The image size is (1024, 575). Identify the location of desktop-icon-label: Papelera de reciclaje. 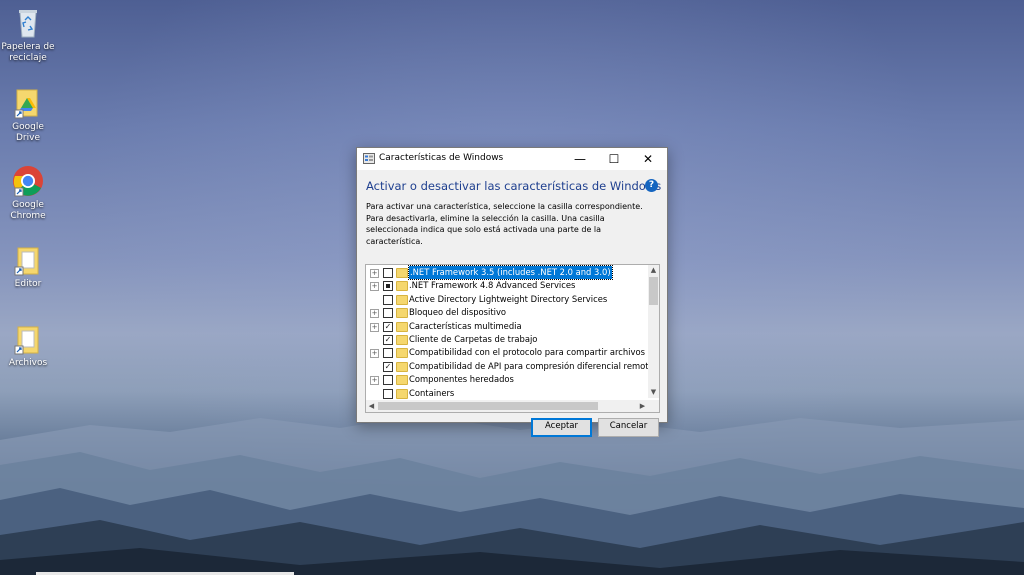
(28, 52).